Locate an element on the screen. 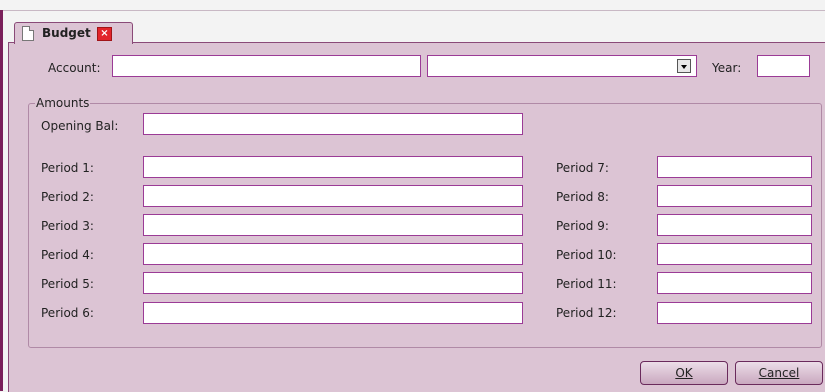  period-9-input is located at coordinates (734, 225).